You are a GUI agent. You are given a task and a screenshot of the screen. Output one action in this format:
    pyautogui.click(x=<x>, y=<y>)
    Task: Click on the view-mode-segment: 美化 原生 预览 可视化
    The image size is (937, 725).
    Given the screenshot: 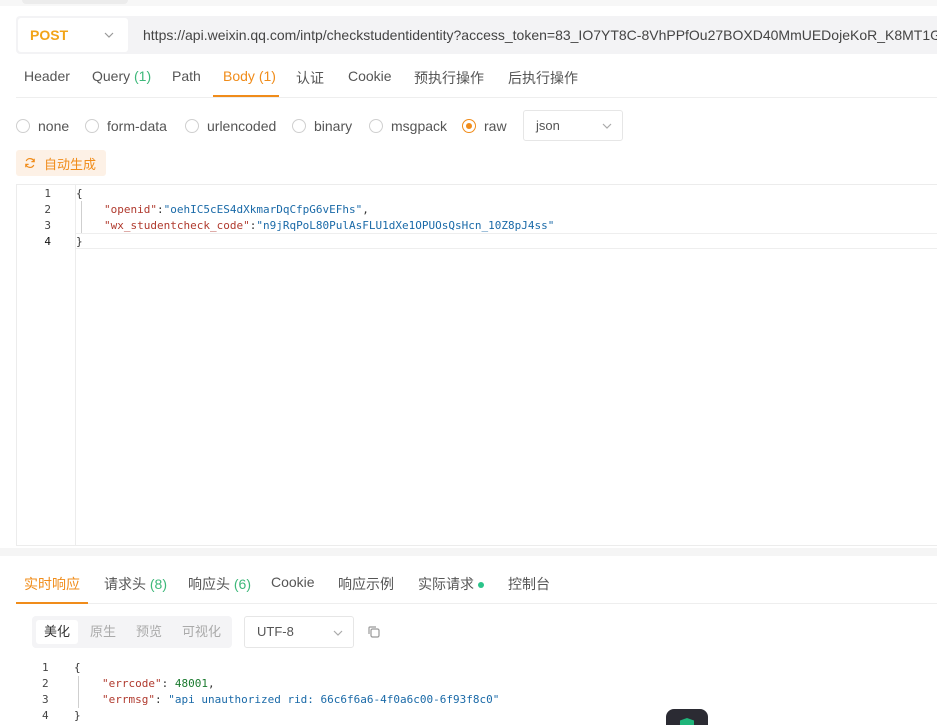 What is the action you would take?
    pyautogui.click(x=132, y=632)
    